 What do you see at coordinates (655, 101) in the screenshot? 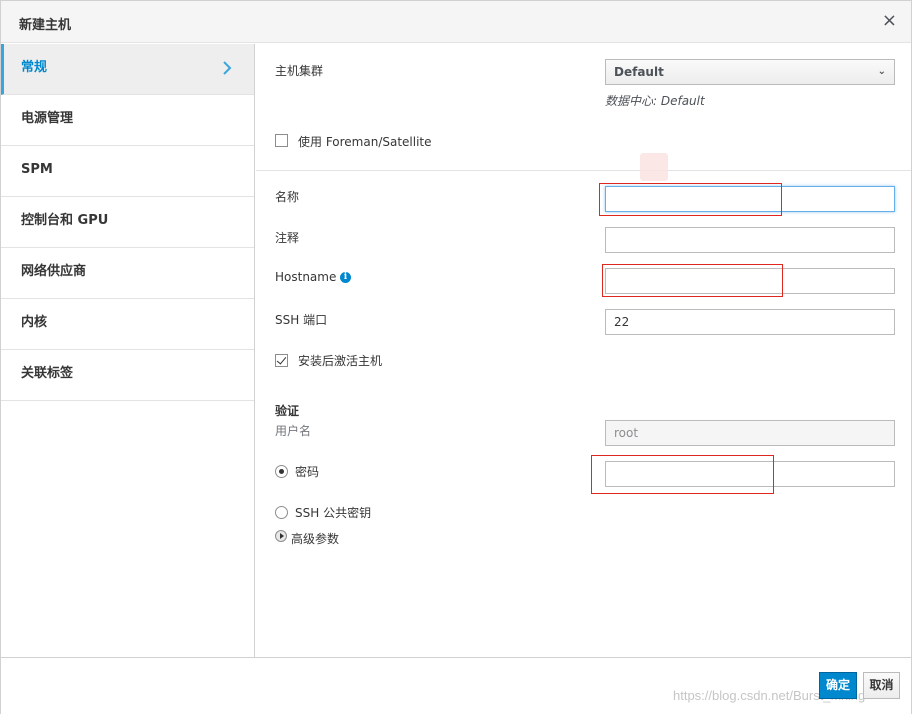
I see `datacenter-note: 数据中心: Default` at bounding box center [655, 101].